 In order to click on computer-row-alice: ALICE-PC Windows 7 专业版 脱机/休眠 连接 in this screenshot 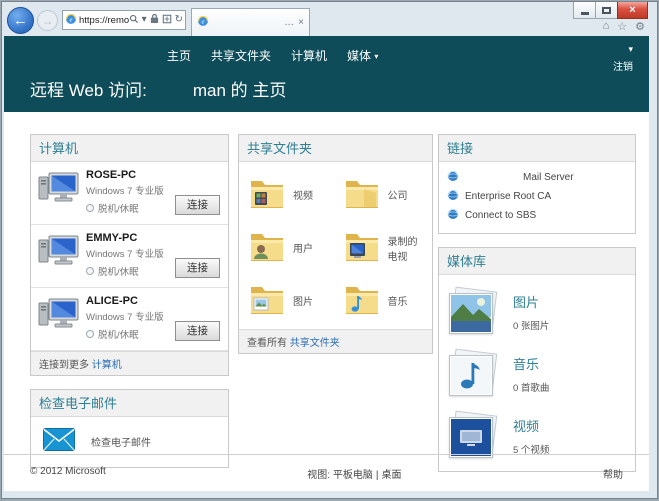, I will do `click(129, 319)`.